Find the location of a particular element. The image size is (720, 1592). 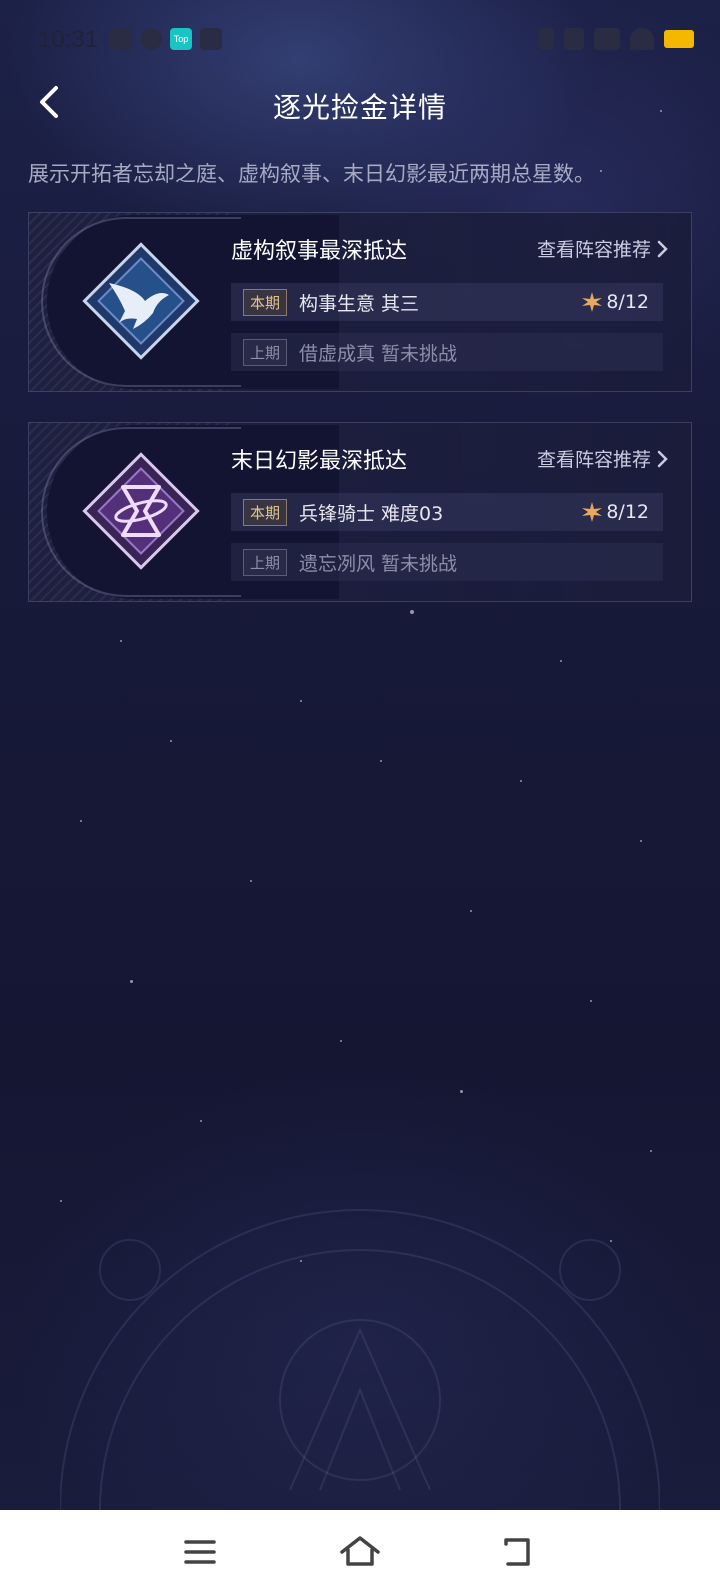

system-nav-bar is located at coordinates (360, 1551).